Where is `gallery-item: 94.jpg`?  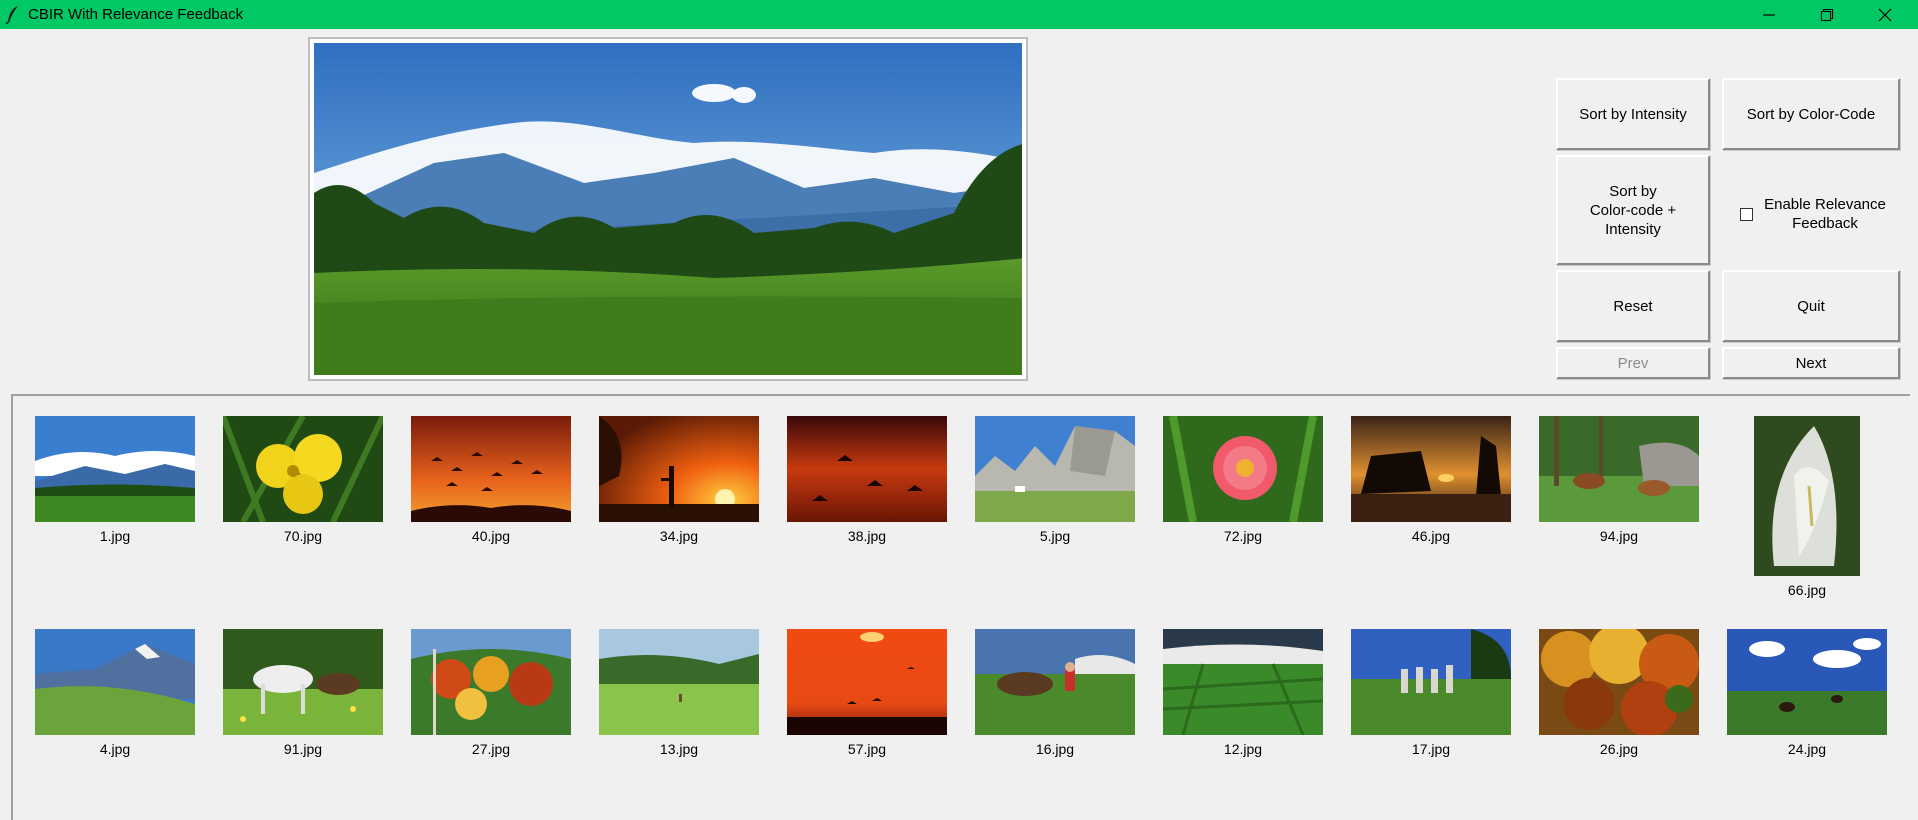
gallery-item: 94.jpg is located at coordinates (1619, 480).